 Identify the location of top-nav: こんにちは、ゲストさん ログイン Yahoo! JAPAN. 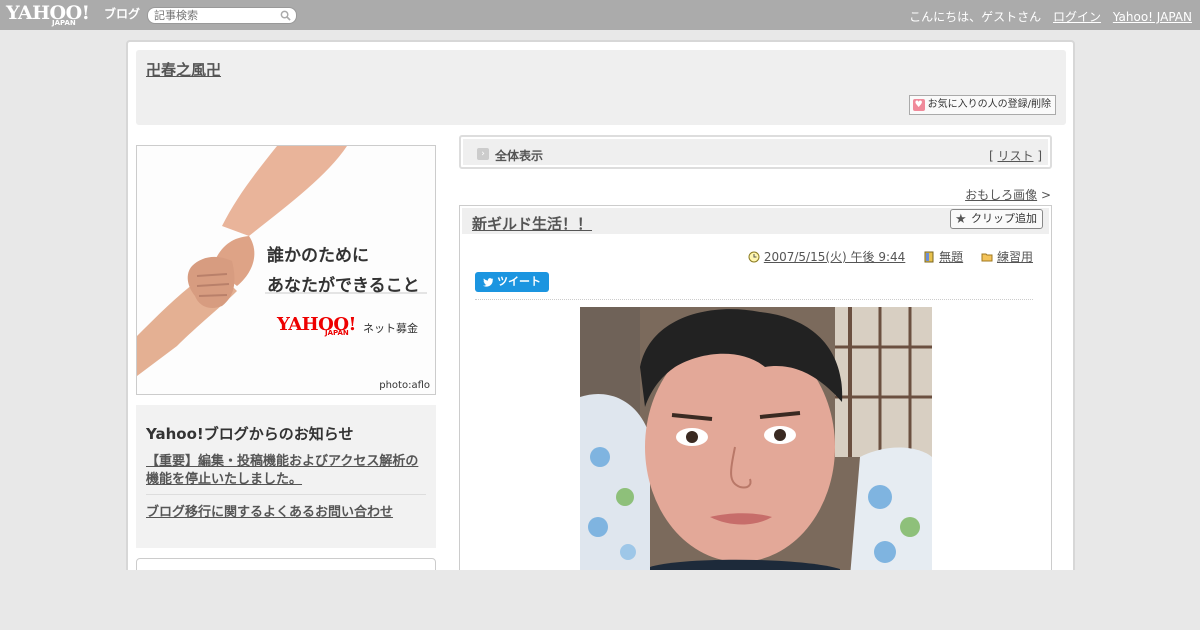
(1046, 16).